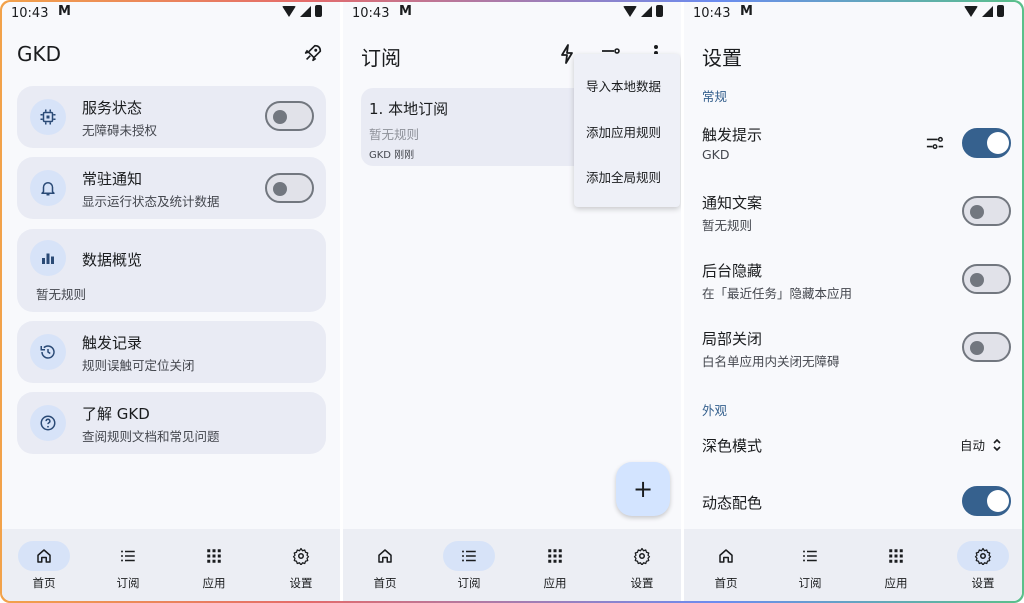  Describe the element at coordinates (732, 271) in the screenshot. I see `setting-title: 后台隐藏` at that location.